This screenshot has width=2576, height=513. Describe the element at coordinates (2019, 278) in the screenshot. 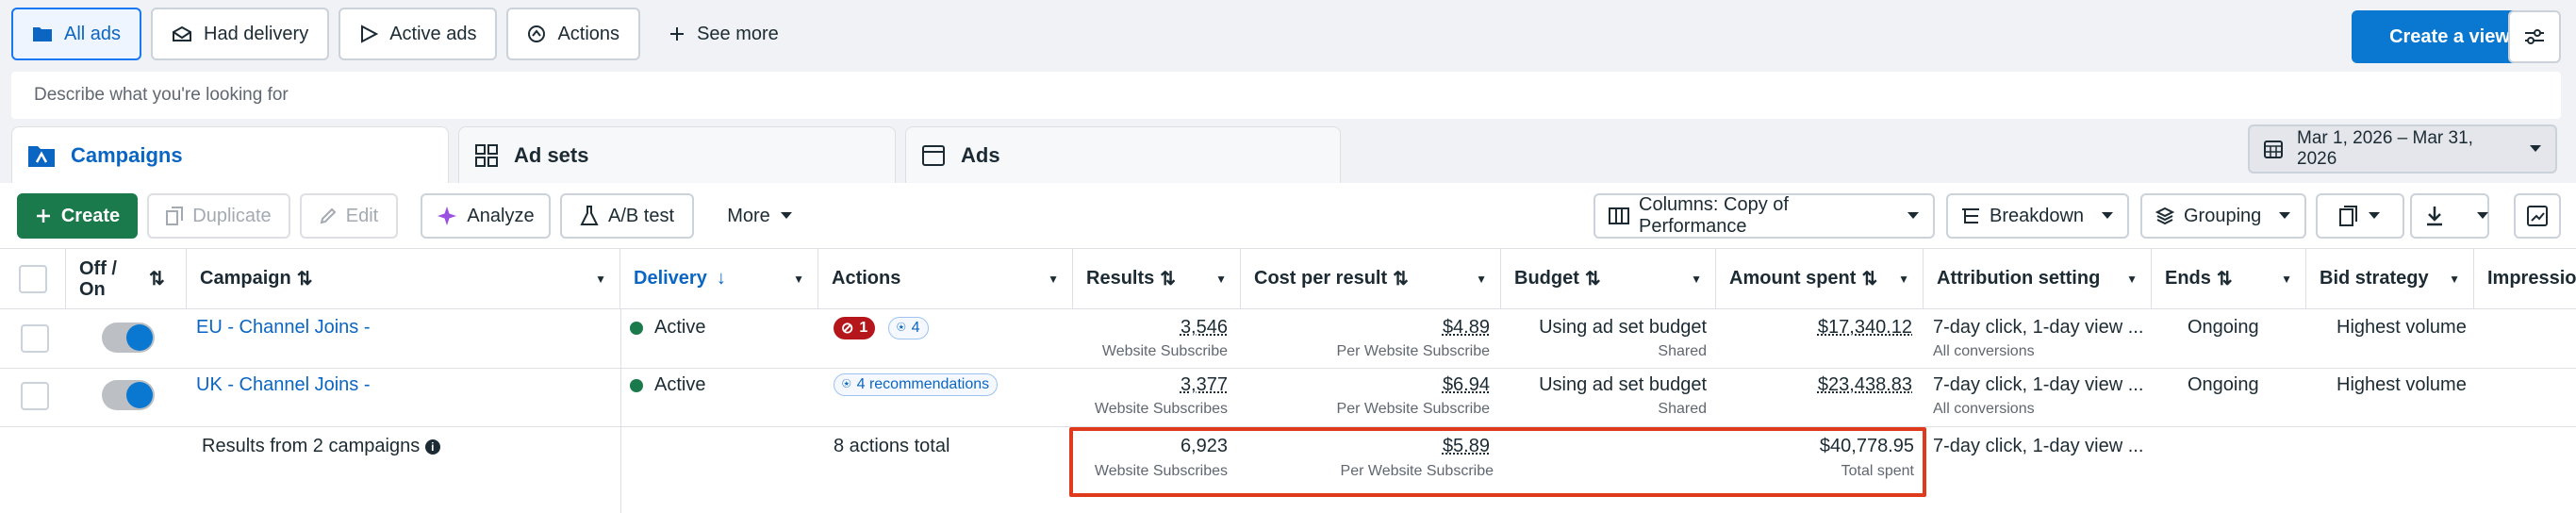

I see `header-label: Attribution setting` at that location.